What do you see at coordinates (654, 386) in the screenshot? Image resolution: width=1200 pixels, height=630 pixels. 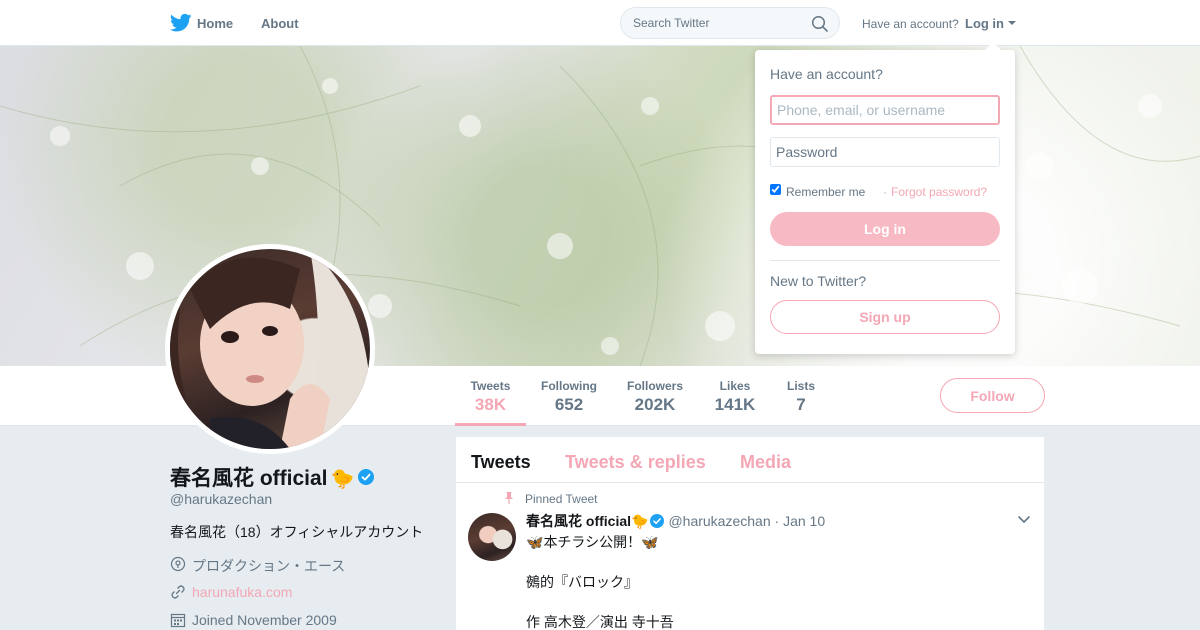 I see `stat-label: Followers` at bounding box center [654, 386].